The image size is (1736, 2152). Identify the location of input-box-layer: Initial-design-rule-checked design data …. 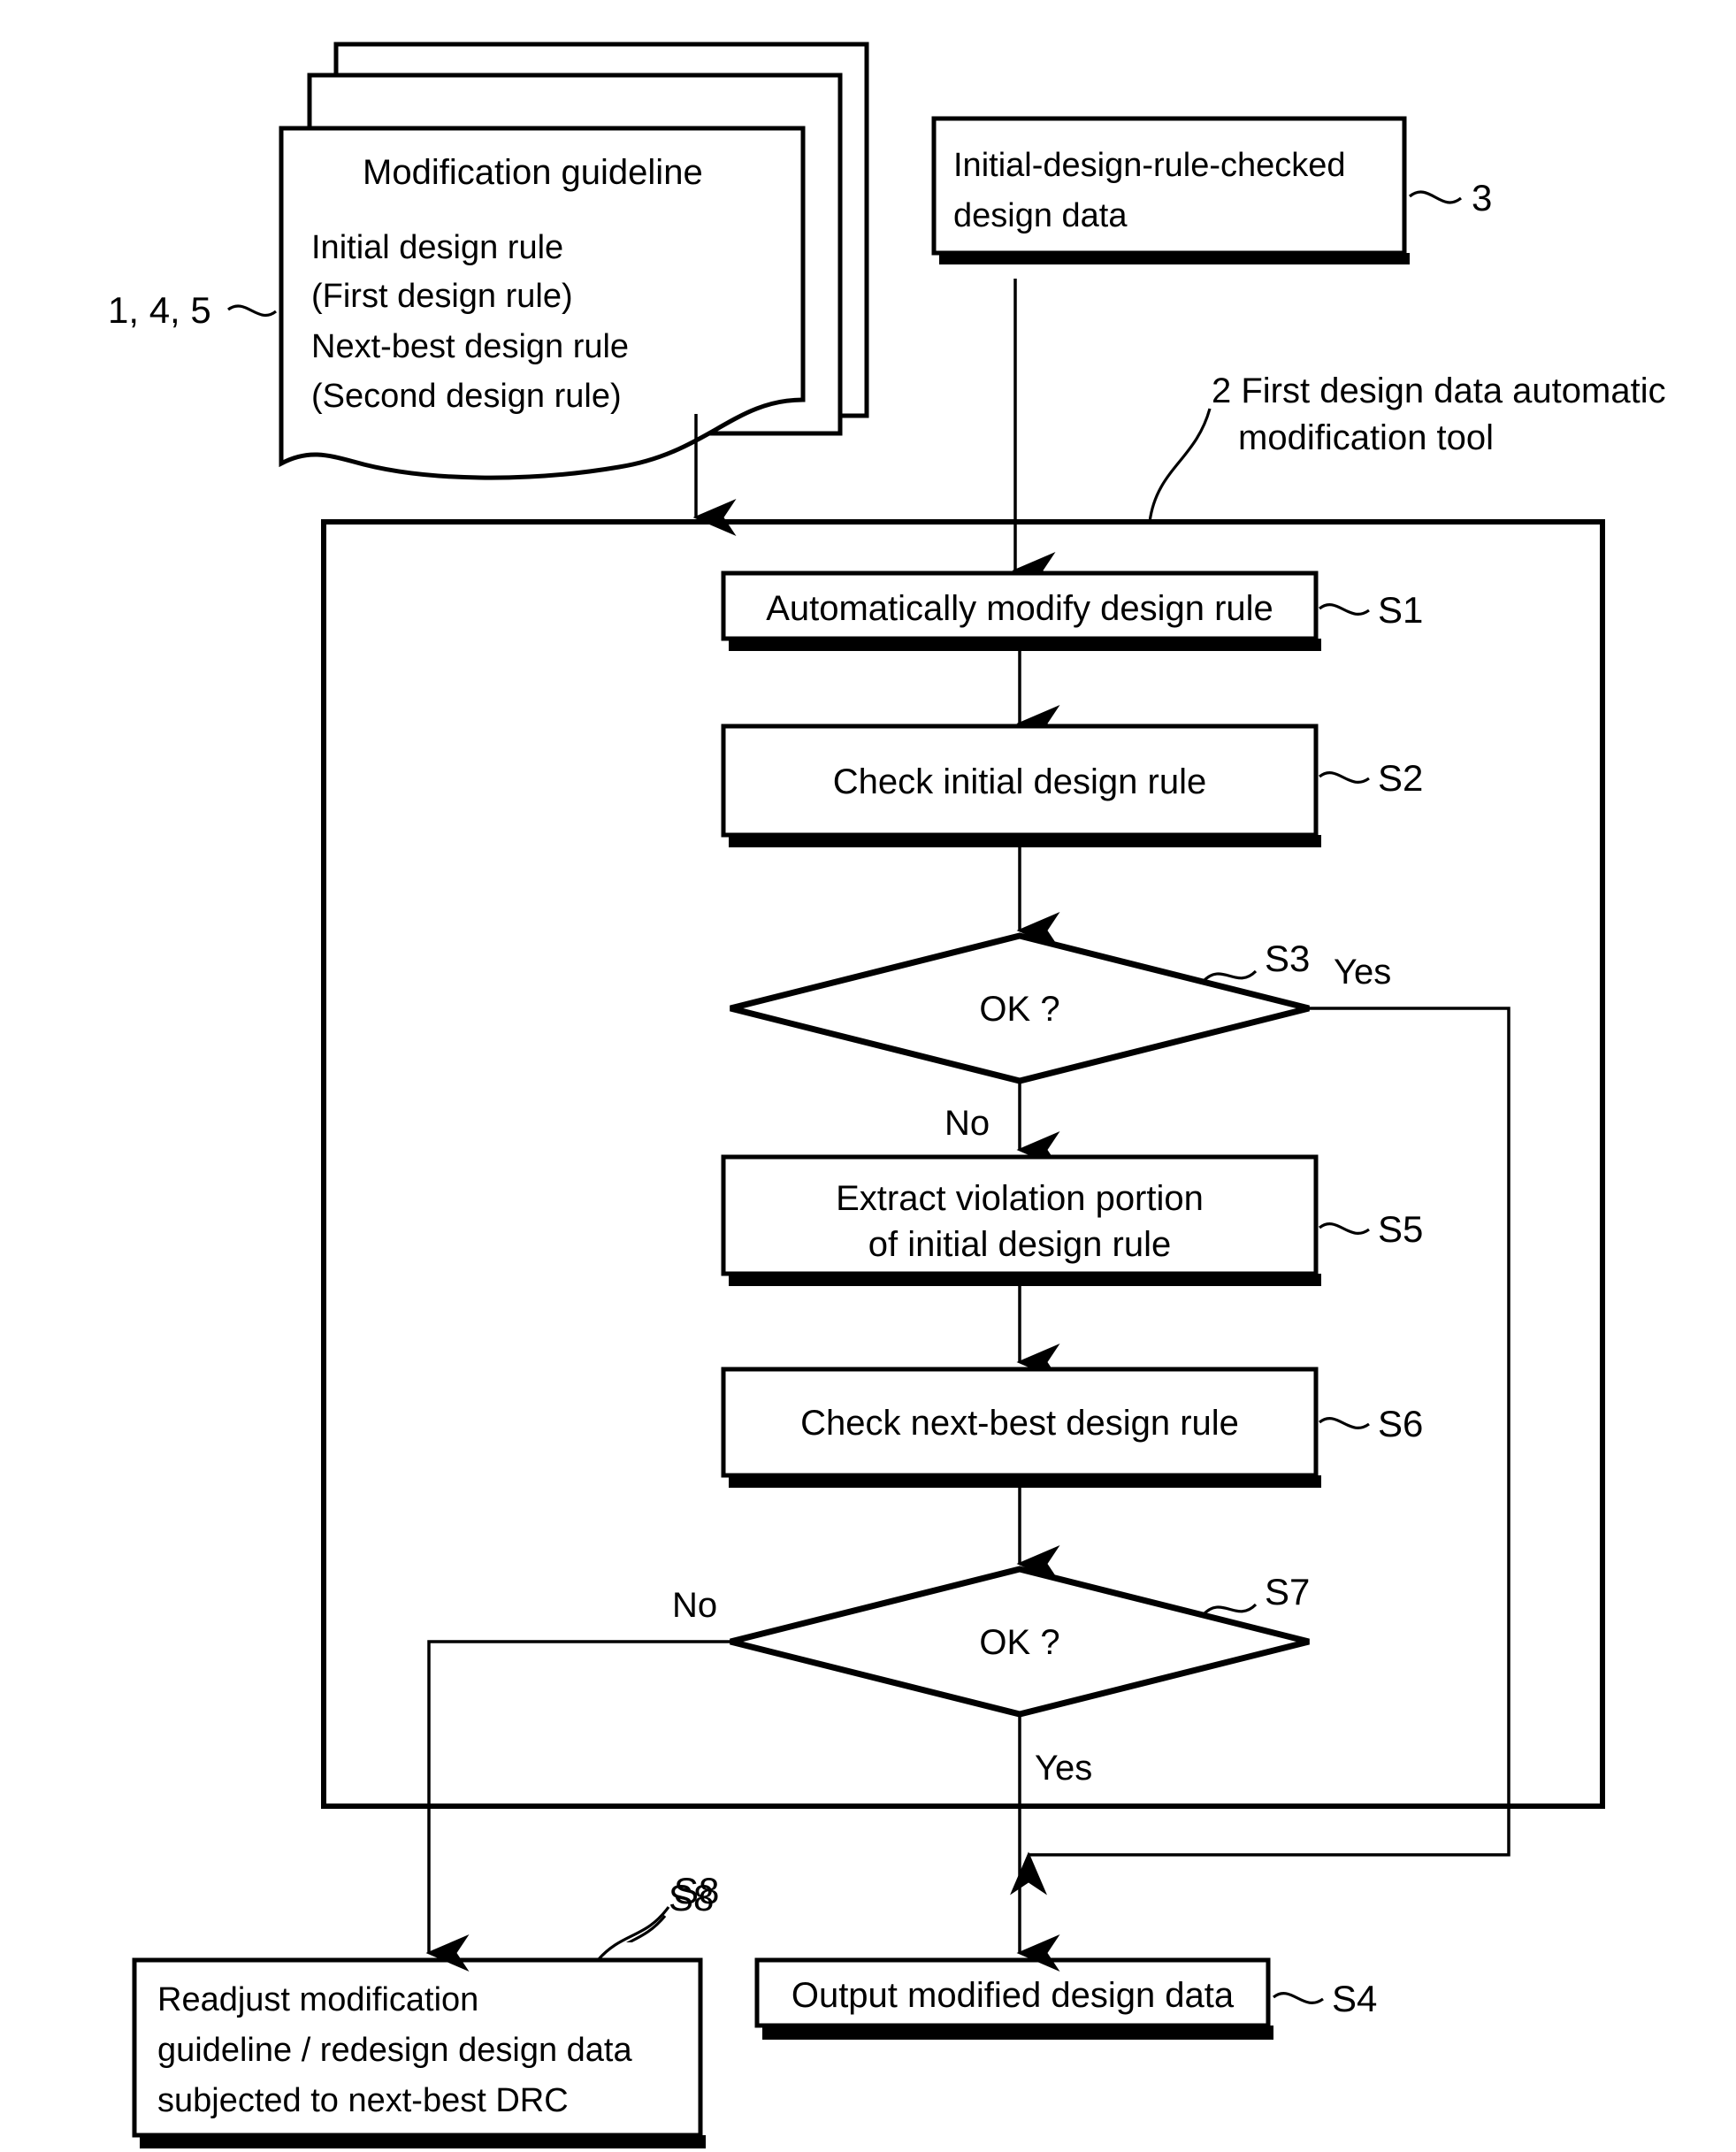
(1220, 188).